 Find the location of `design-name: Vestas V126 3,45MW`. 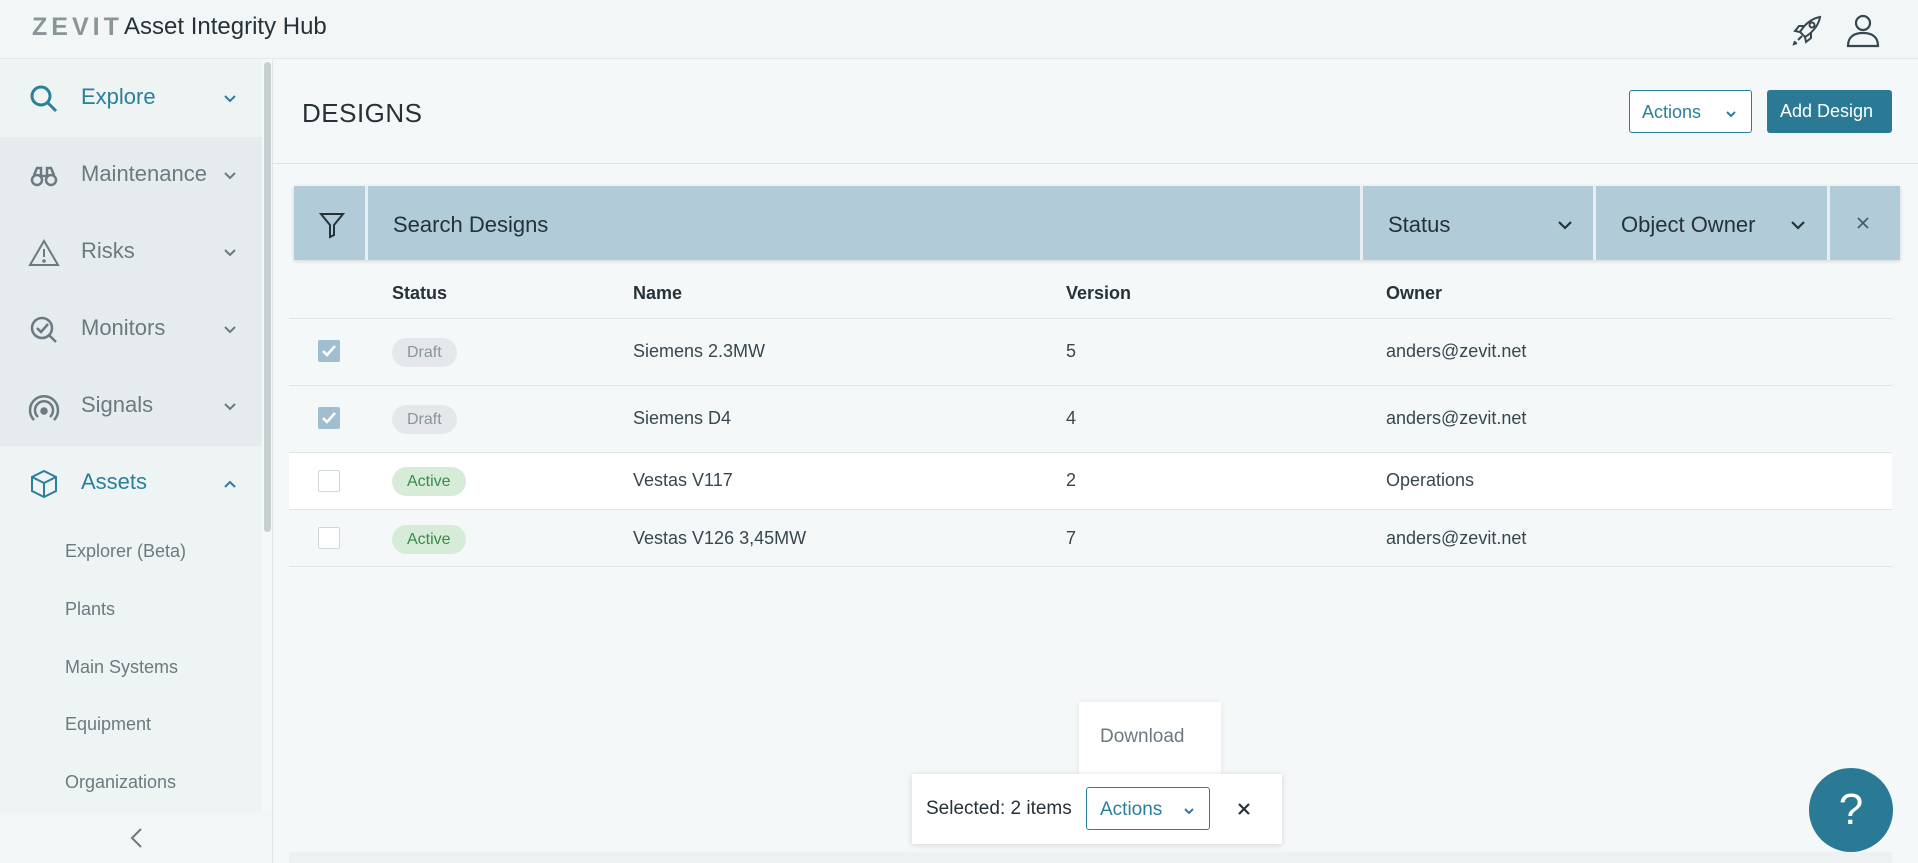

design-name: Vestas V126 3,45MW is located at coordinates (719, 538).